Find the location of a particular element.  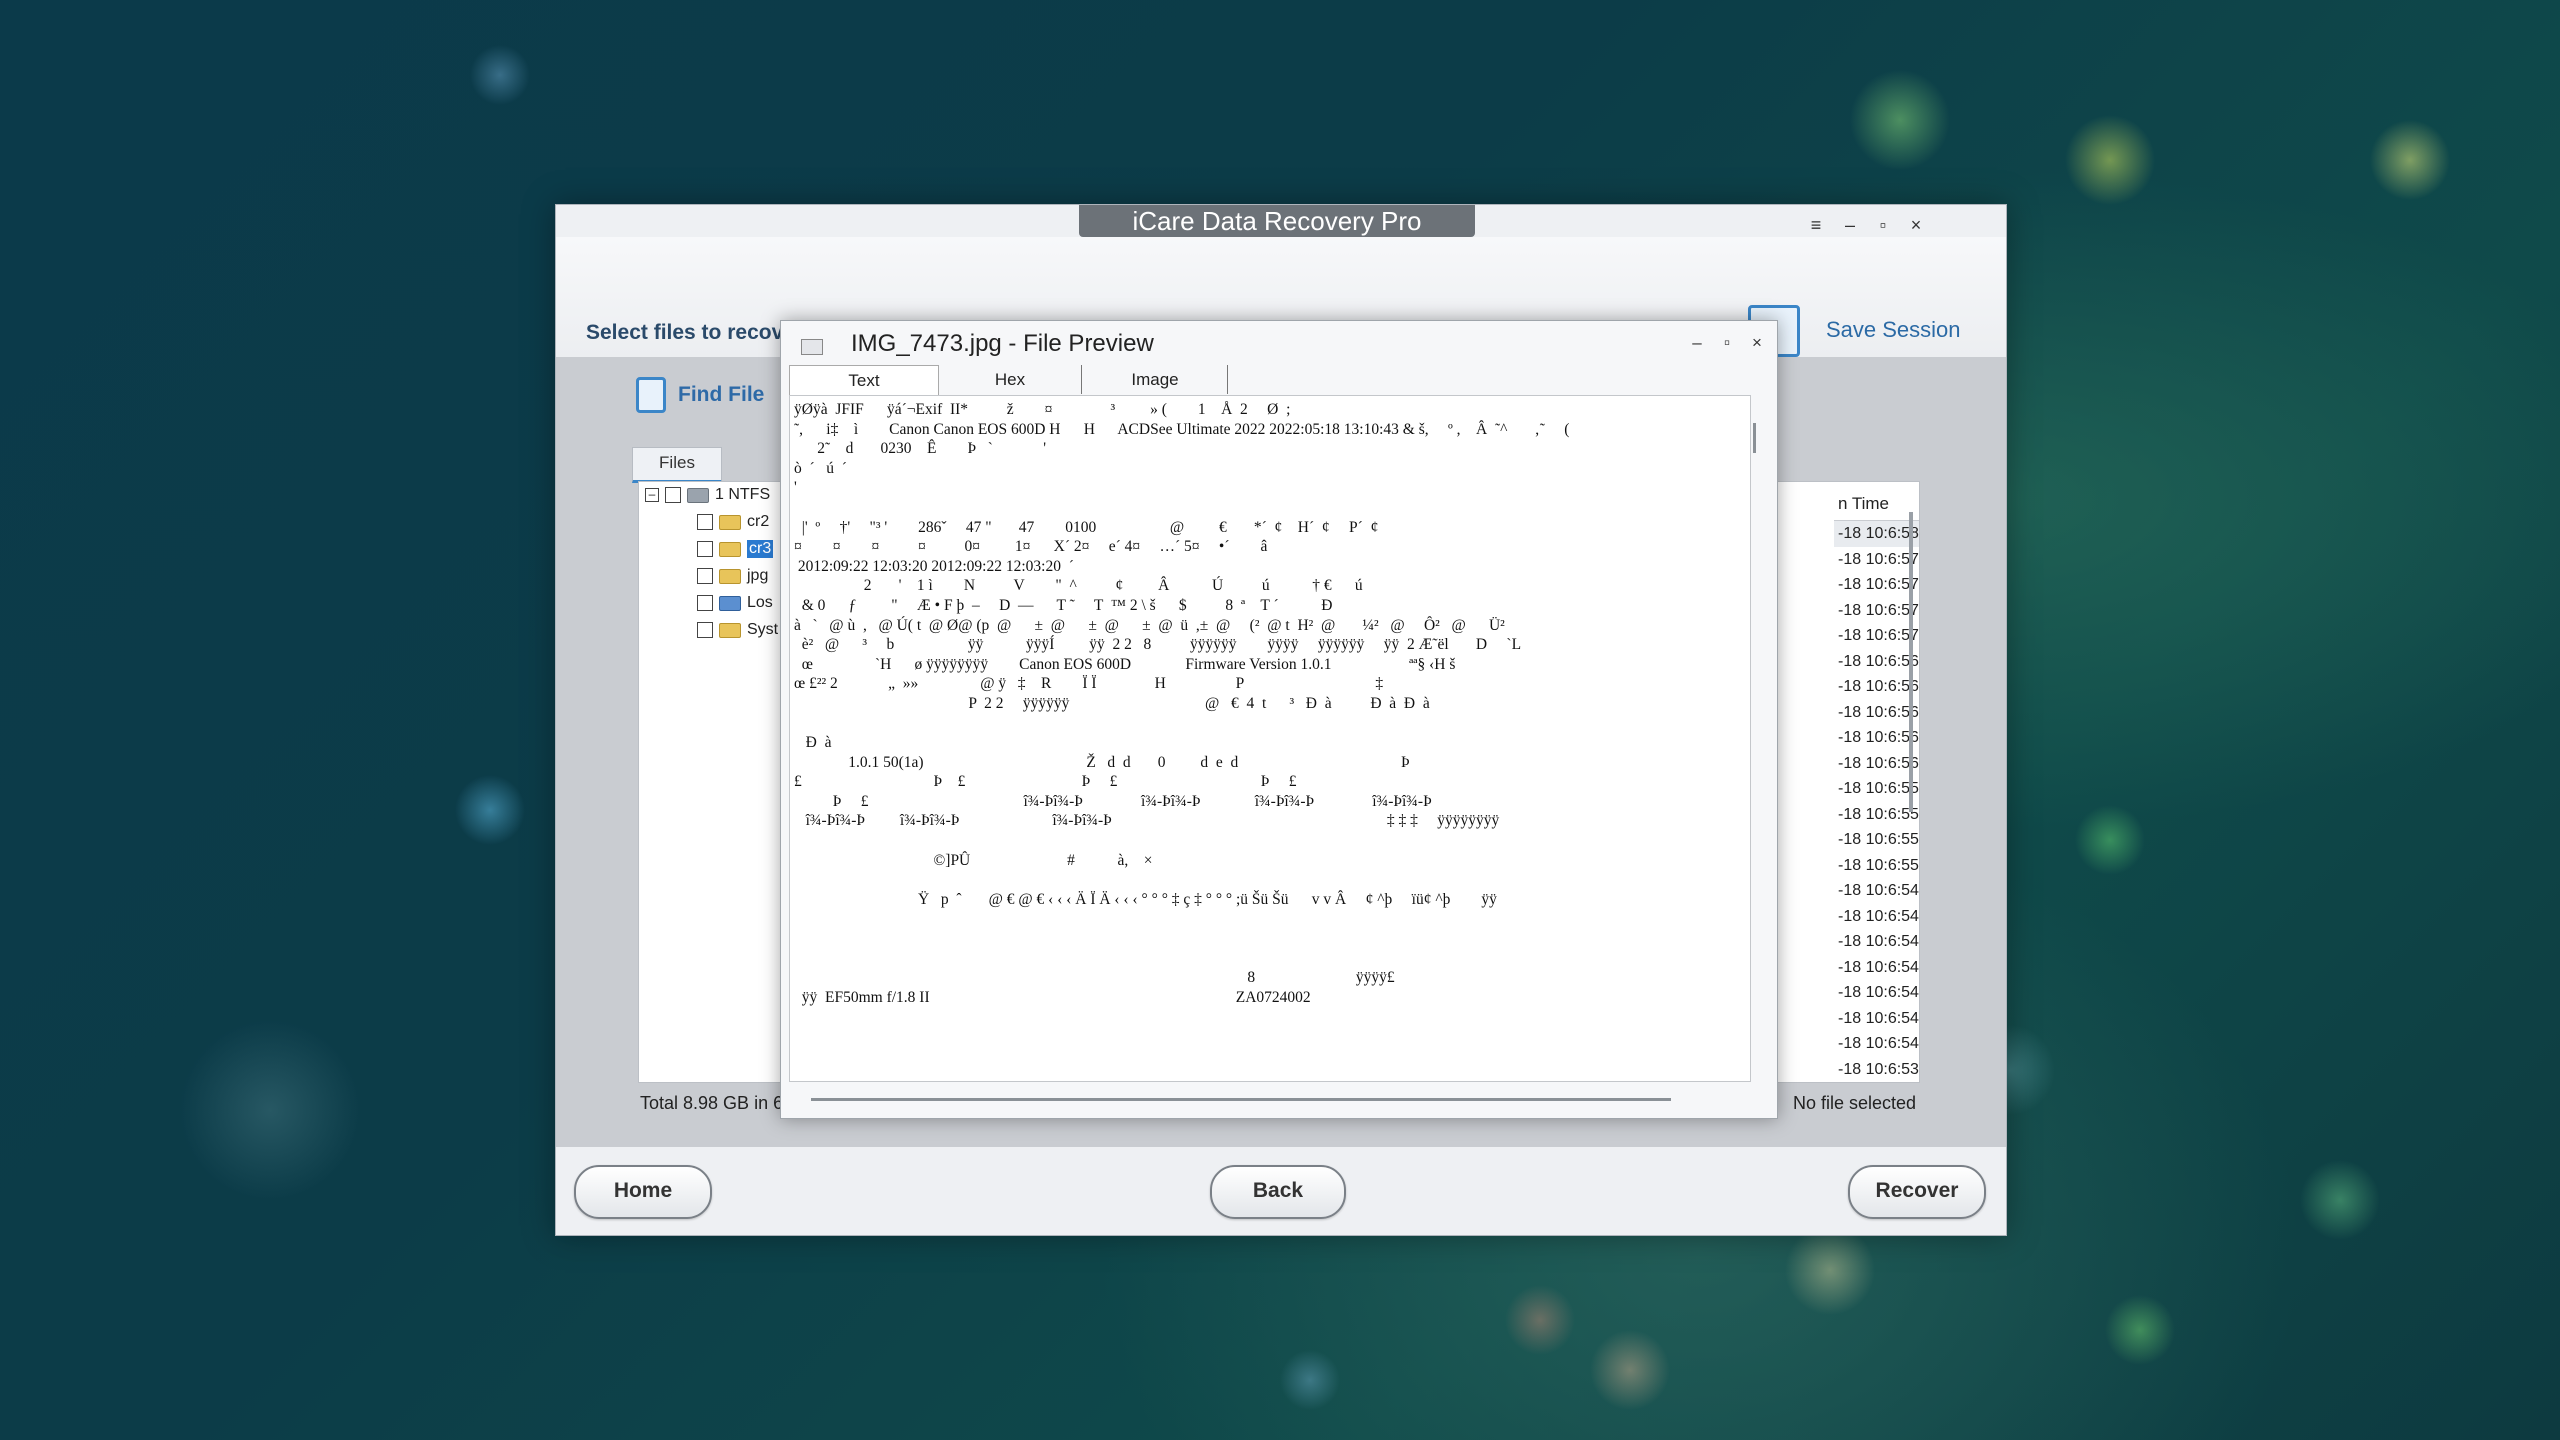

save-session-button: Save Session is located at coordinates (1893, 330).